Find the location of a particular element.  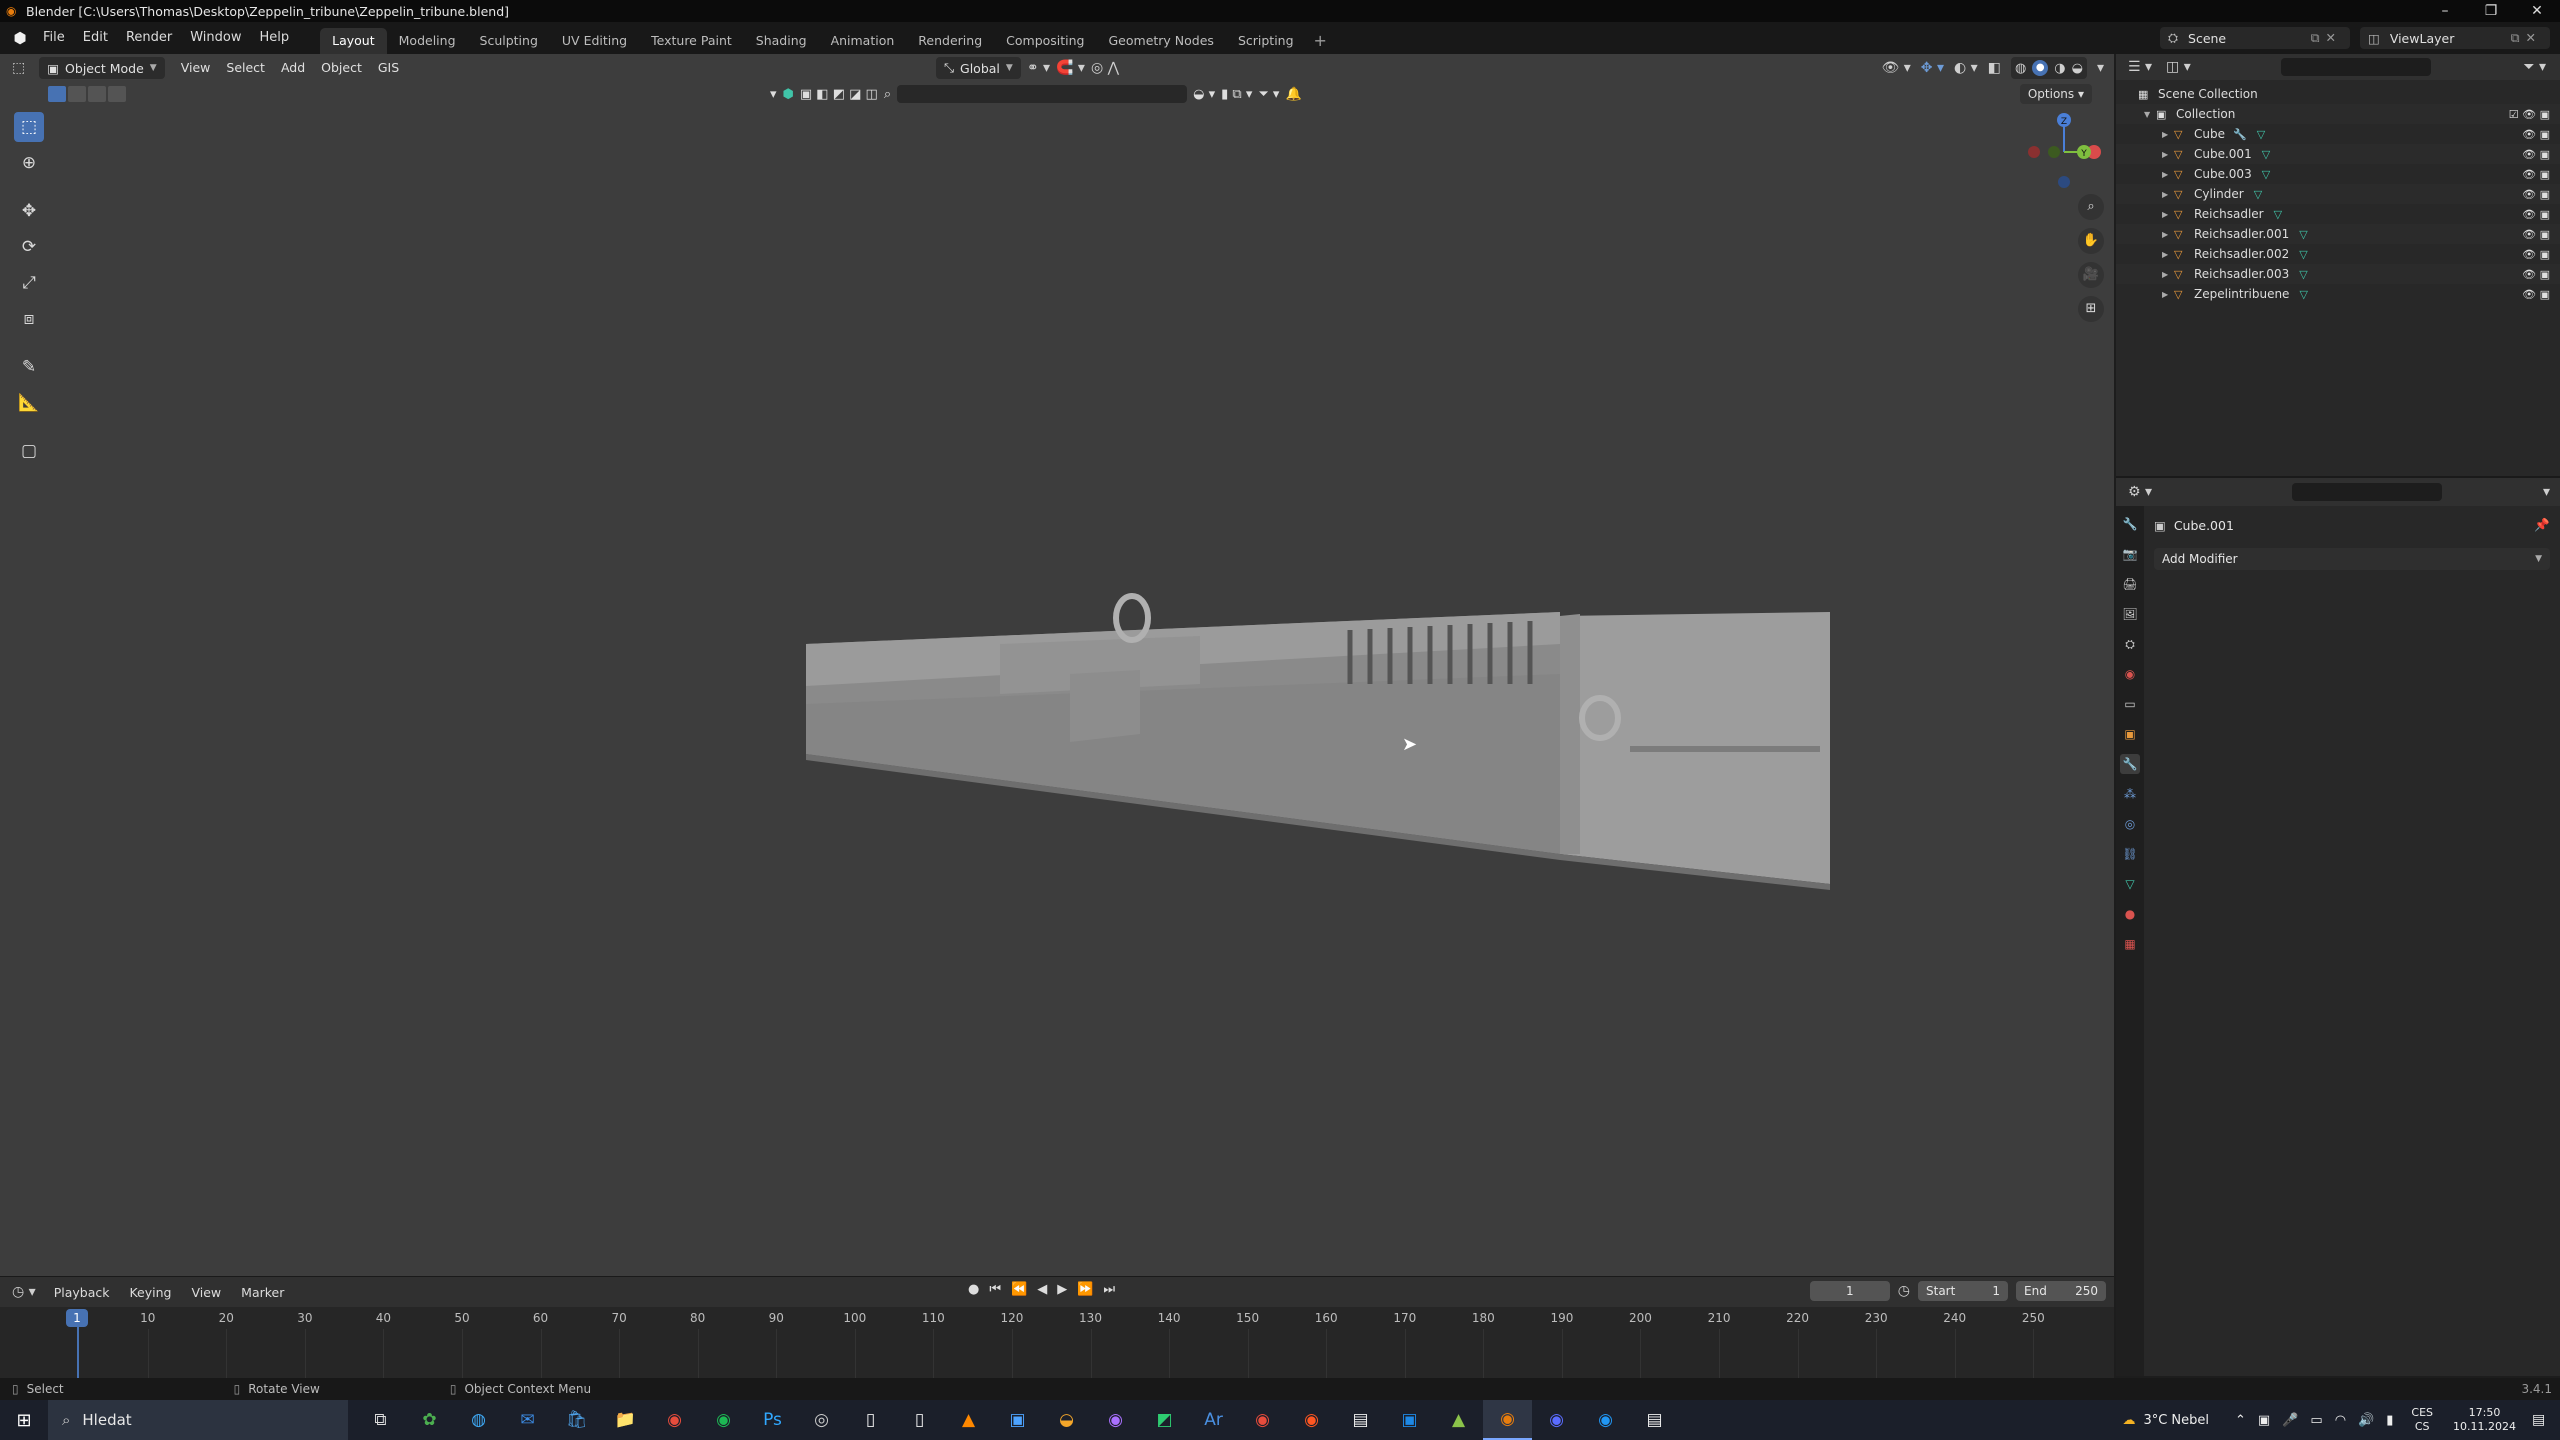

tab-texture-paint: Texture Paint is located at coordinates (691, 41).